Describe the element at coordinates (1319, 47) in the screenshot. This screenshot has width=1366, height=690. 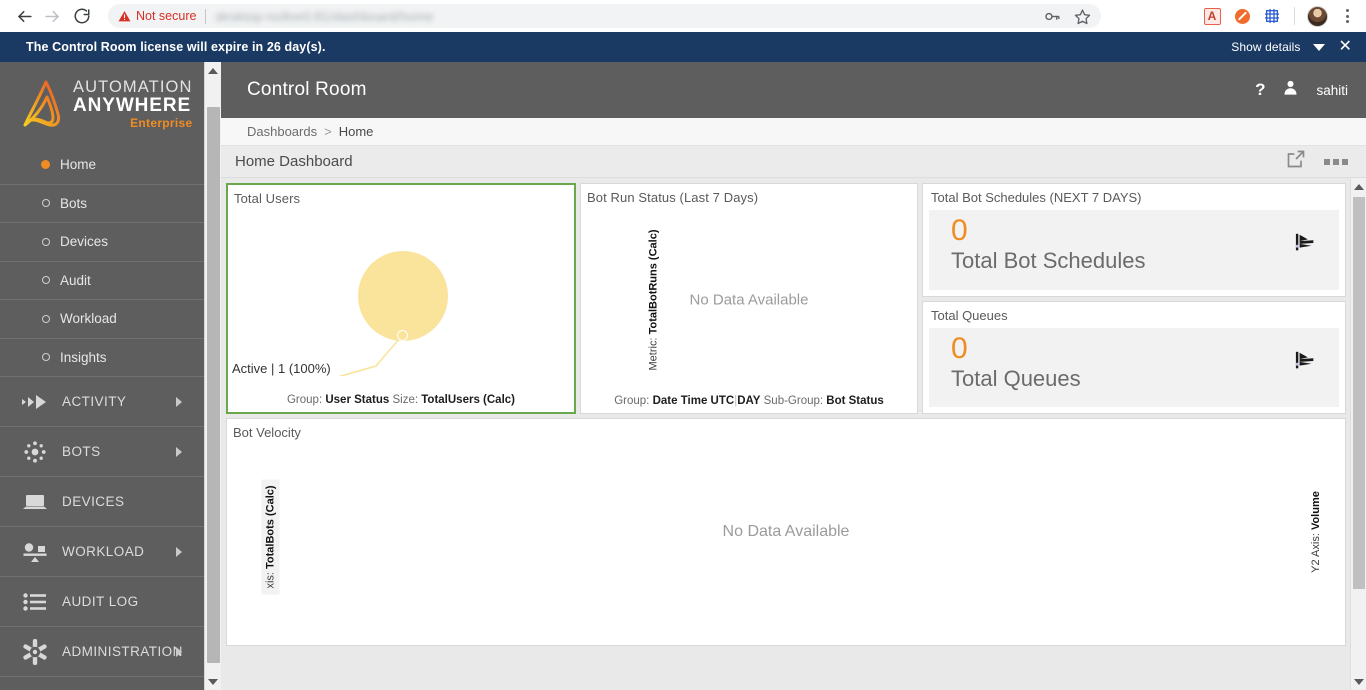
I see `chevron-down-icon` at that location.